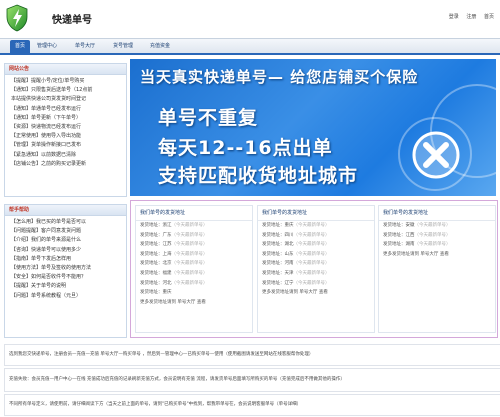 This screenshot has width=500, height=417. What do you see at coordinates (65, 90) in the screenshot?
I see `notice-item-link: 【通知】只限售货后送单号（12点前` at bounding box center [65, 90].